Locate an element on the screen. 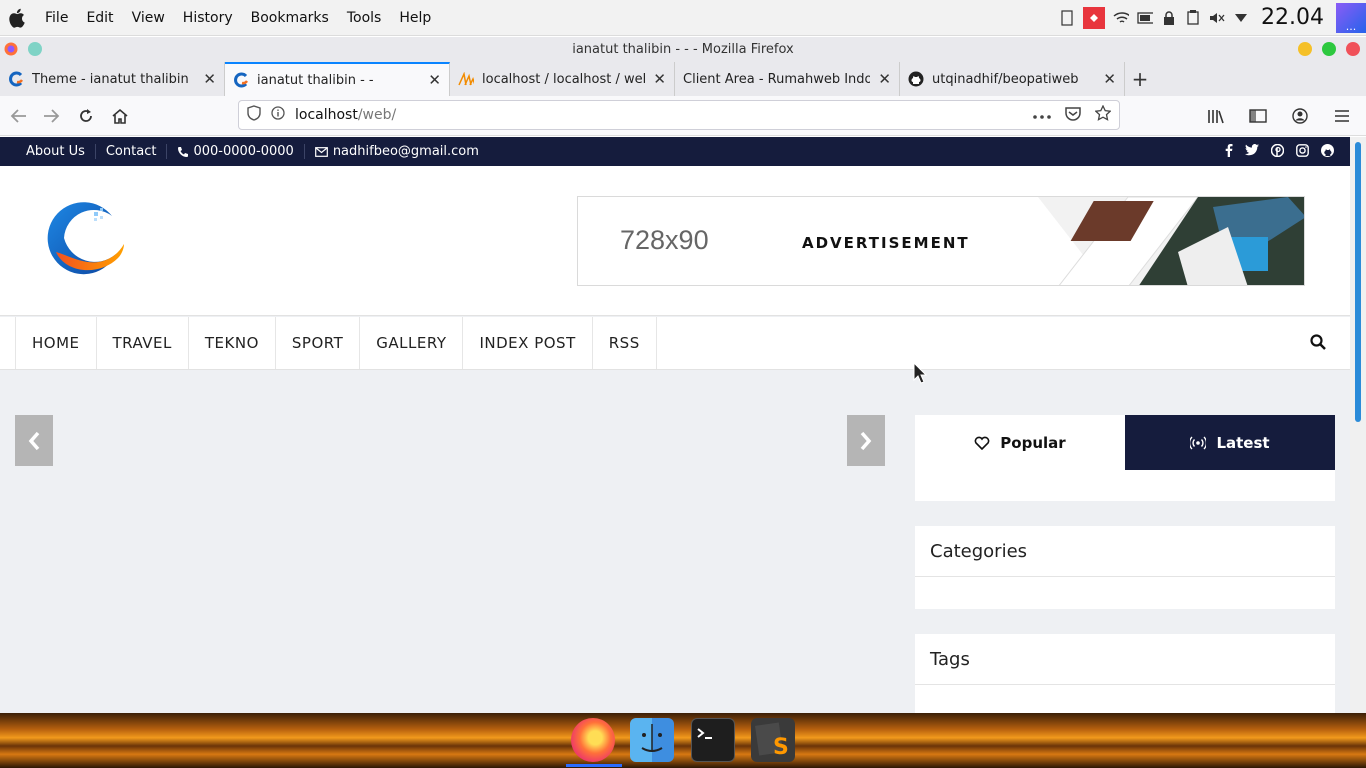  nav-gallery: GALLERY is located at coordinates (410, 343).